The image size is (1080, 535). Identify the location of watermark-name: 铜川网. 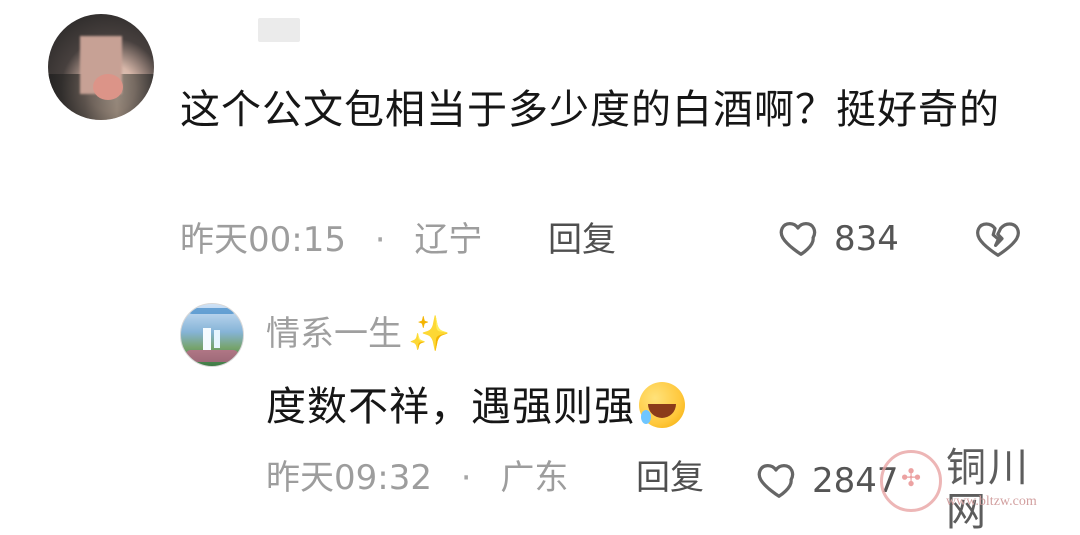
(988, 490).